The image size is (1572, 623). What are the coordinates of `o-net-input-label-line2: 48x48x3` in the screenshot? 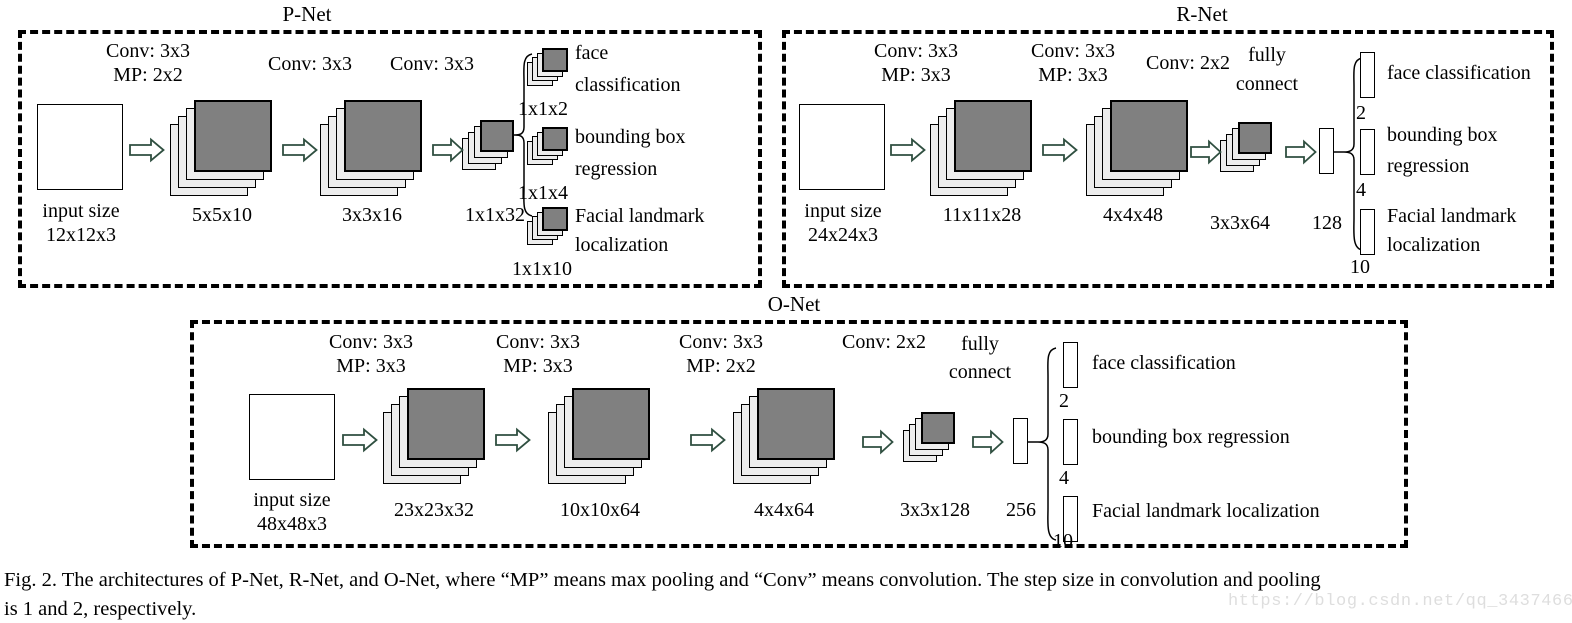 It's located at (292, 524).